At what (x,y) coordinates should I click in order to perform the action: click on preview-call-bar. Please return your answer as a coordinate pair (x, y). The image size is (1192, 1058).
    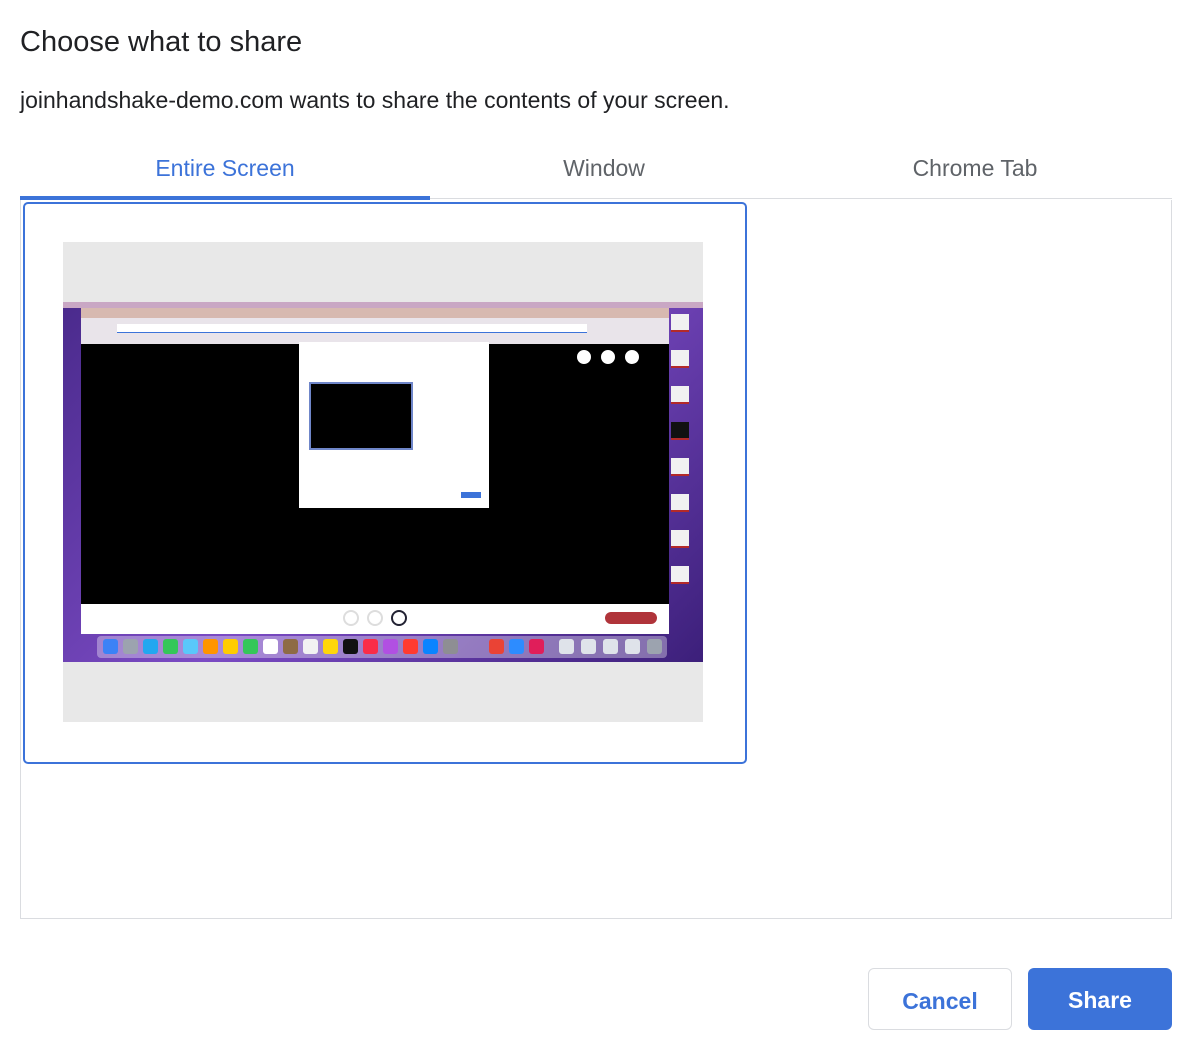
    Looking at the image, I should click on (375, 619).